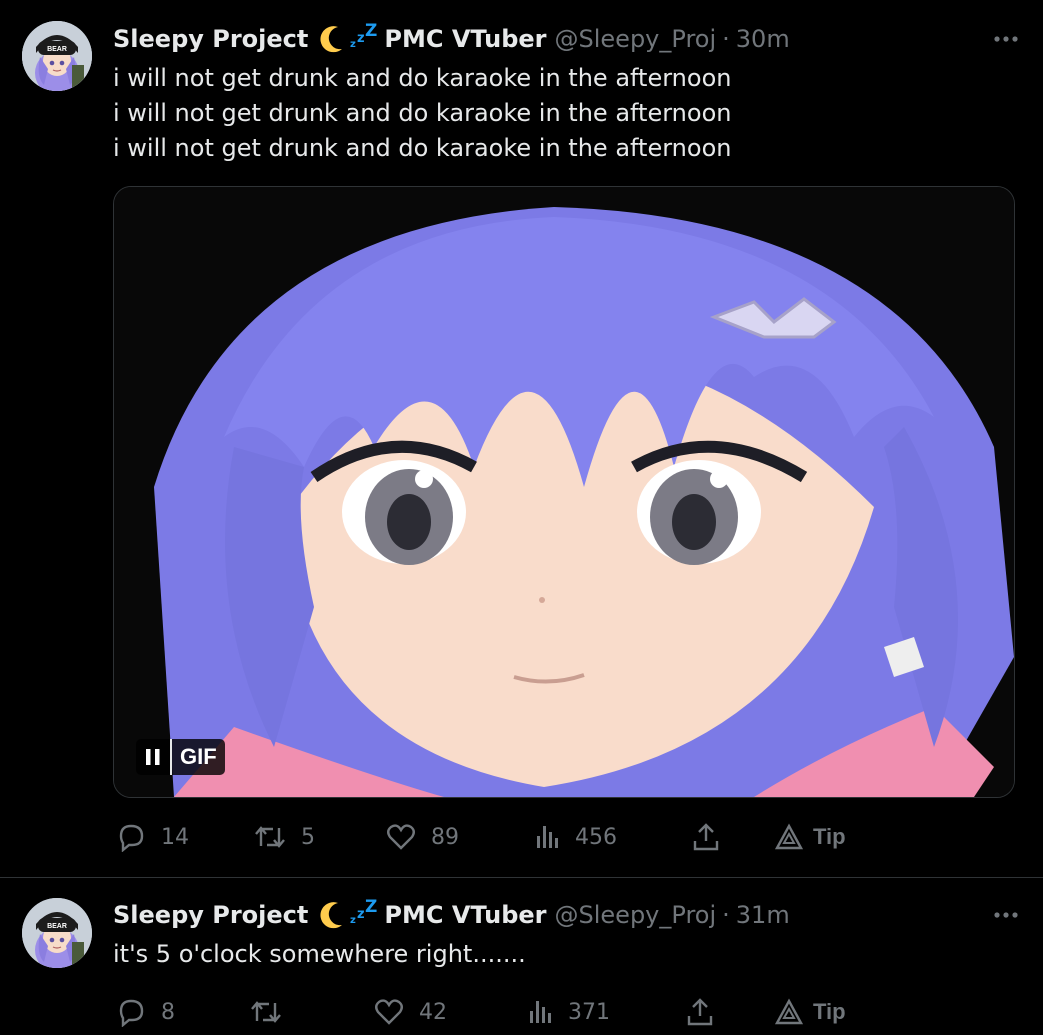 The height and width of the screenshot is (1035, 1043). What do you see at coordinates (493, 1012) in the screenshot?
I see `tweet-actions: 8 42 371 Tip` at bounding box center [493, 1012].